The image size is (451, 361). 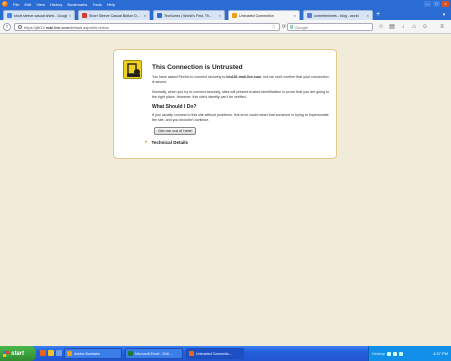 What do you see at coordinates (84, 15) in the screenshot?
I see `shop-favicon-icon` at bounding box center [84, 15].